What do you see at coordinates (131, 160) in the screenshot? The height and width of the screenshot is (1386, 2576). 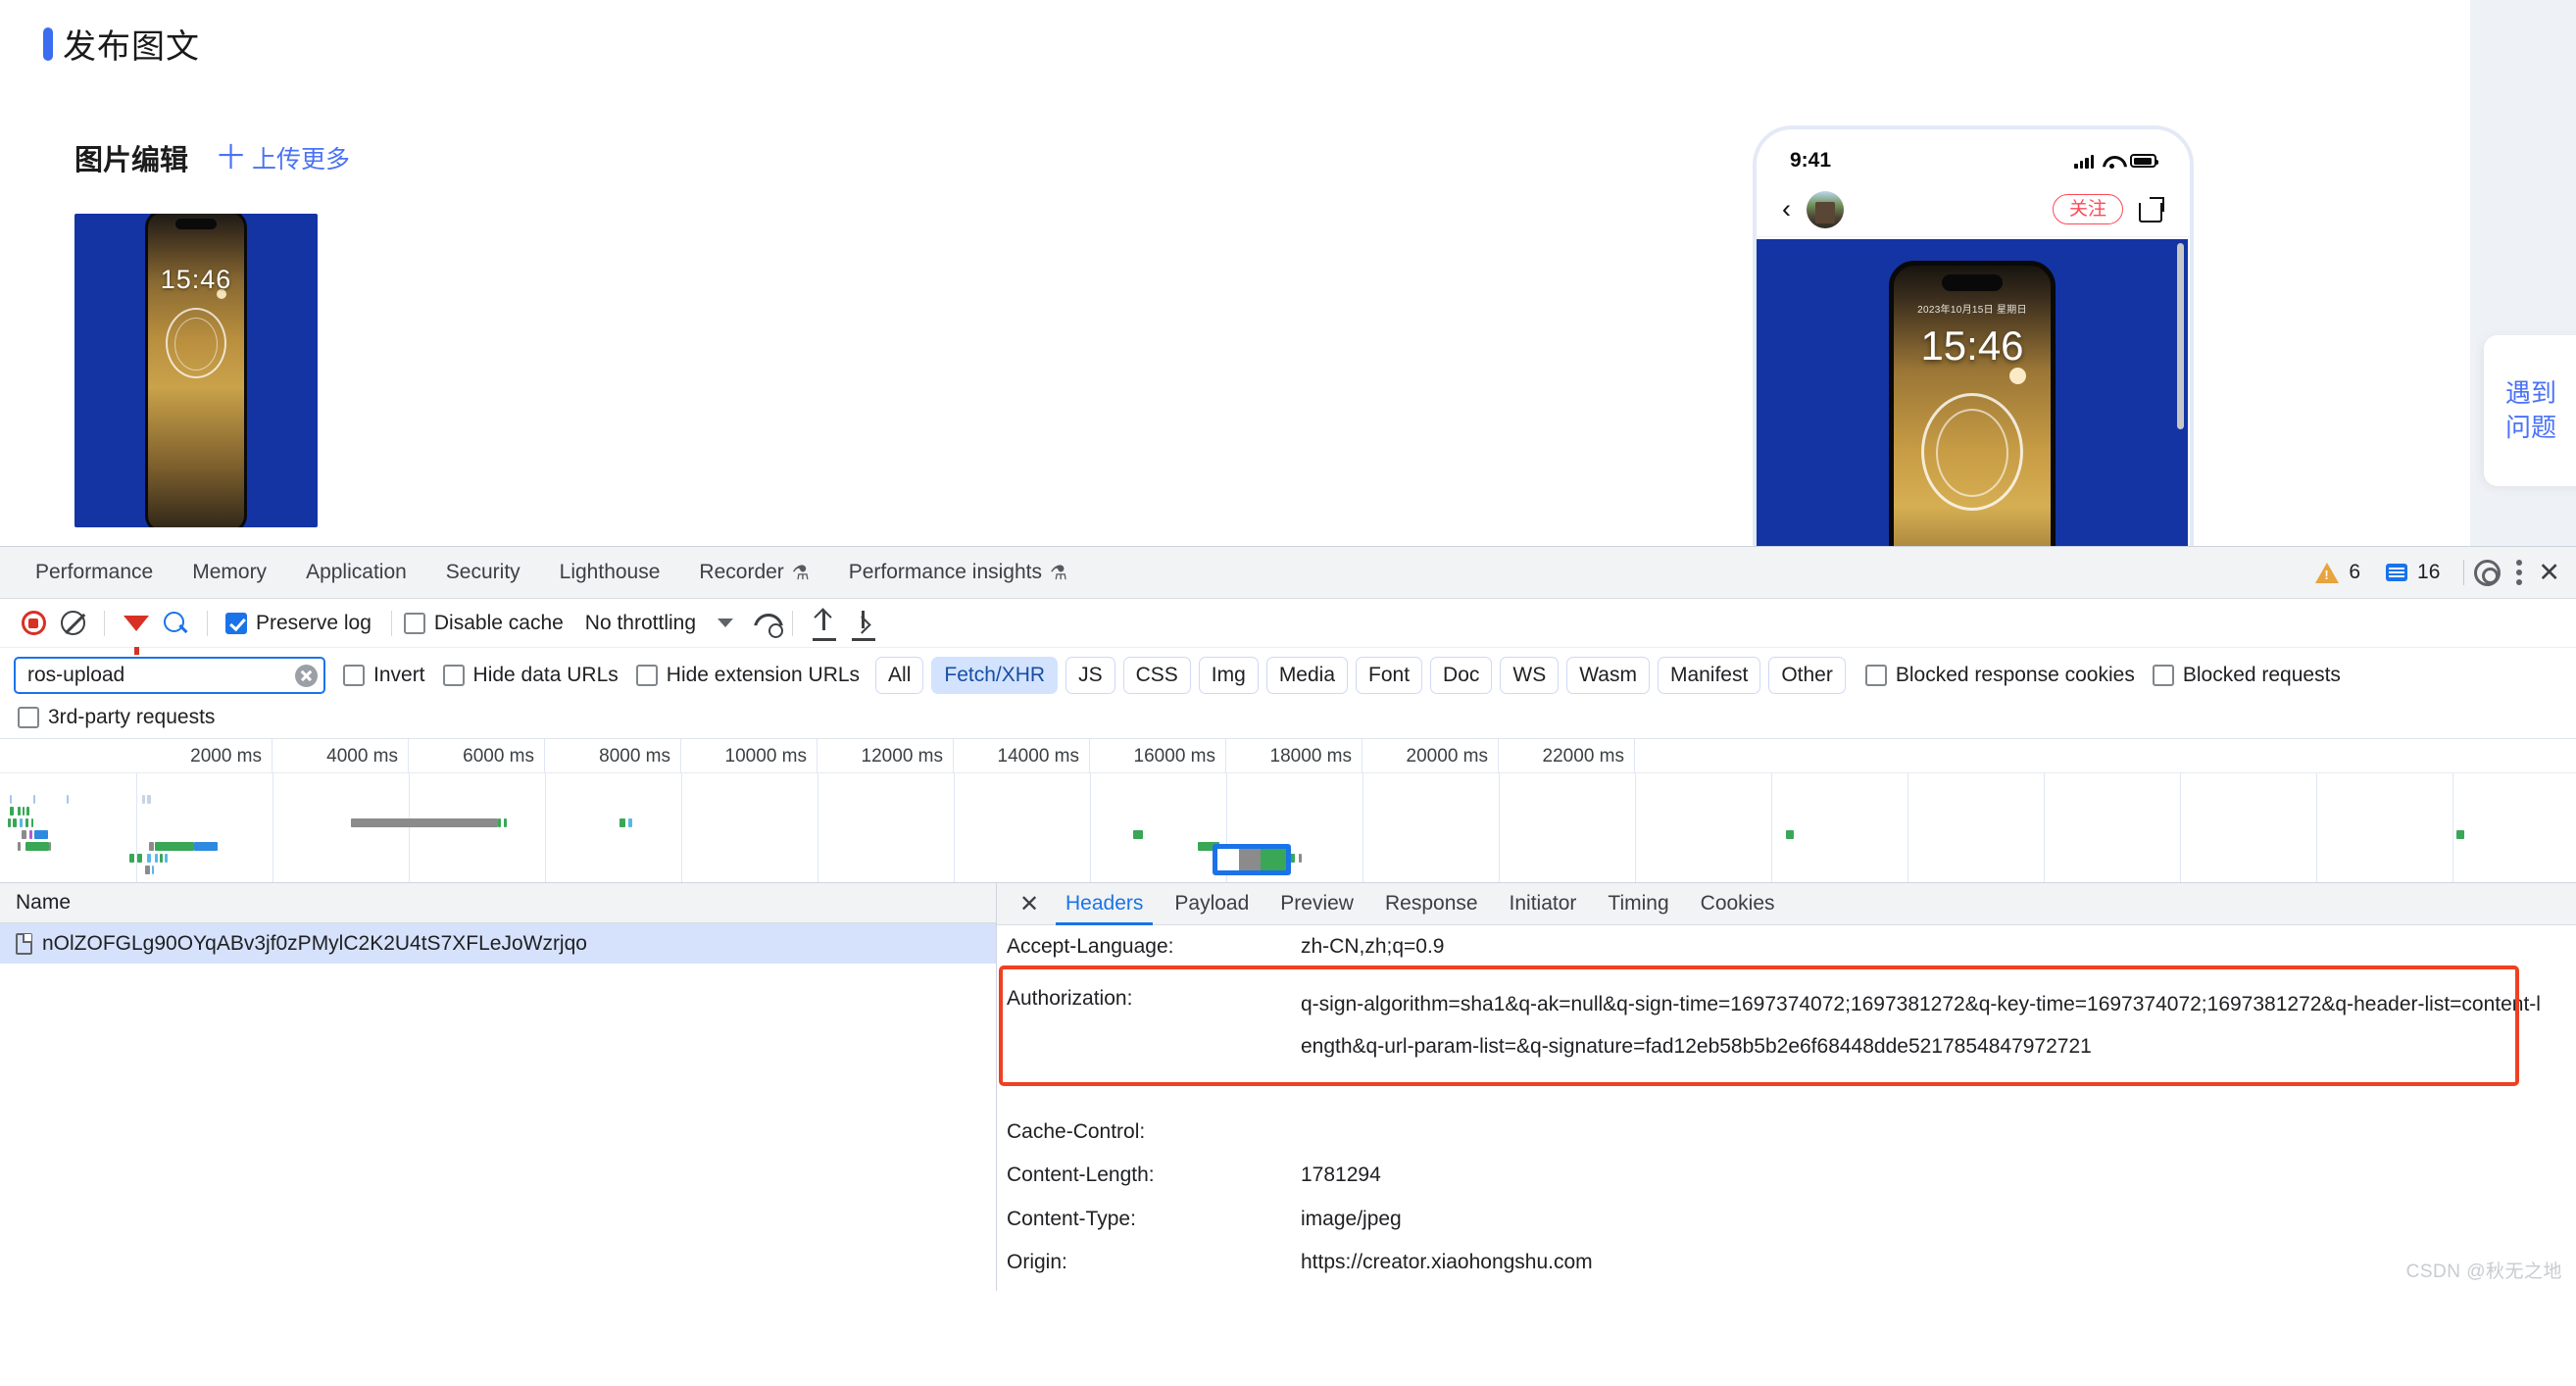 I see `section-title: 图片编辑` at bounding box center [131, 160].